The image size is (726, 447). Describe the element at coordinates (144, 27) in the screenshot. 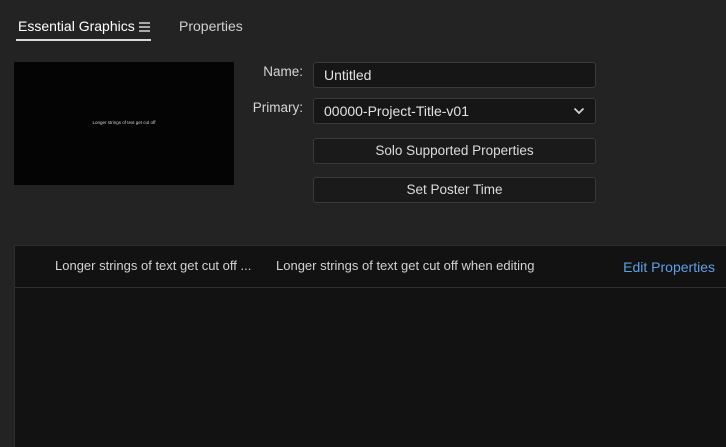

I see `hamburger-menu-icon` at that location.